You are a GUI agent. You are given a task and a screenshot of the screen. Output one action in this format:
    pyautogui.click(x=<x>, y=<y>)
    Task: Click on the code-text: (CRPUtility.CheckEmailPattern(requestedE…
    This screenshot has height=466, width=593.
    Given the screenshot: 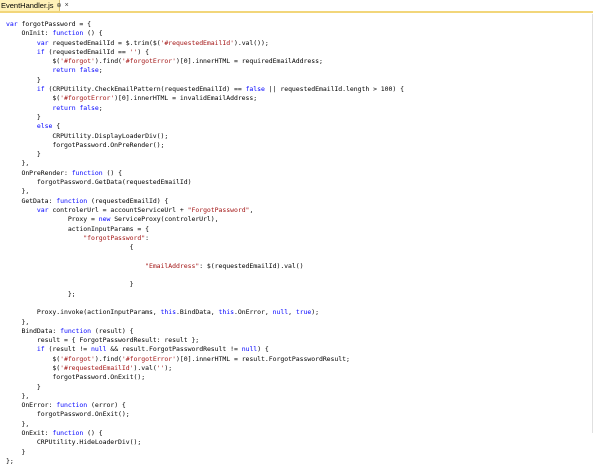 What is the action you would take?
    pyautogui.click(x=145, y=89)
    